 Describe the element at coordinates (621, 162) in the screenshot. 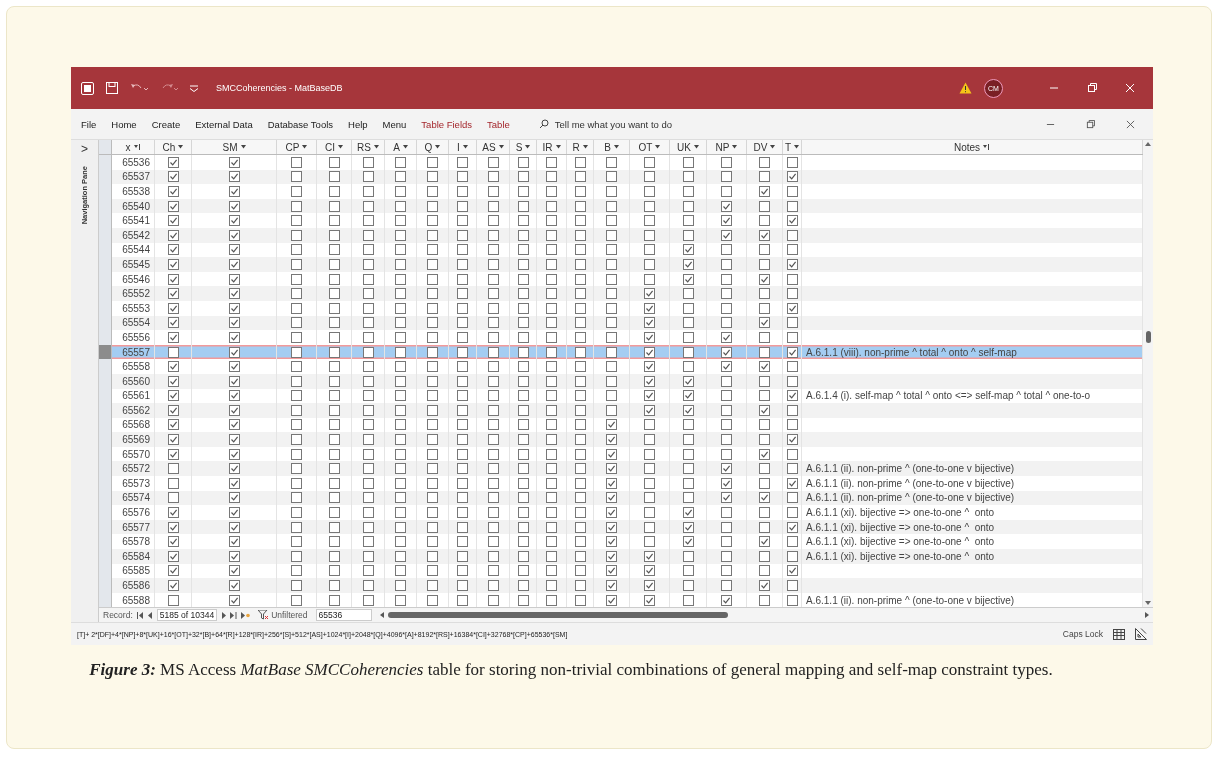

I see `table-row: 65536` at that location.